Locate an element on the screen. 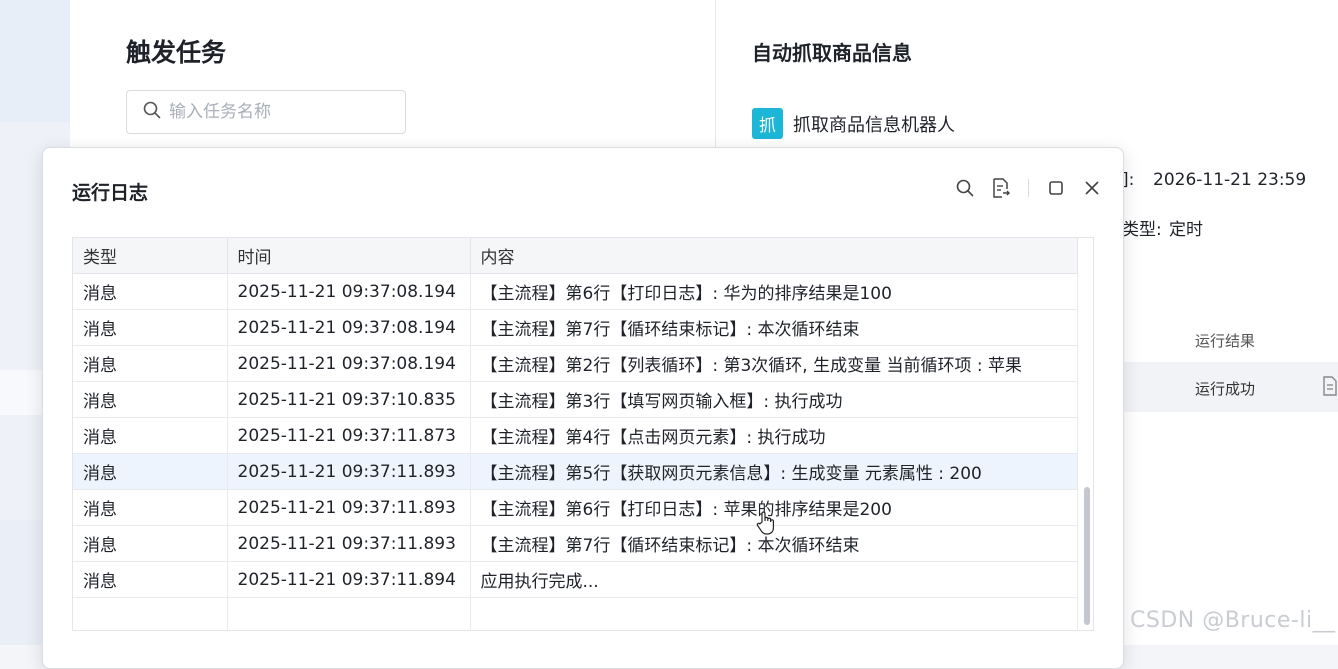  left-nav-band is located at coordinates (35, 61).